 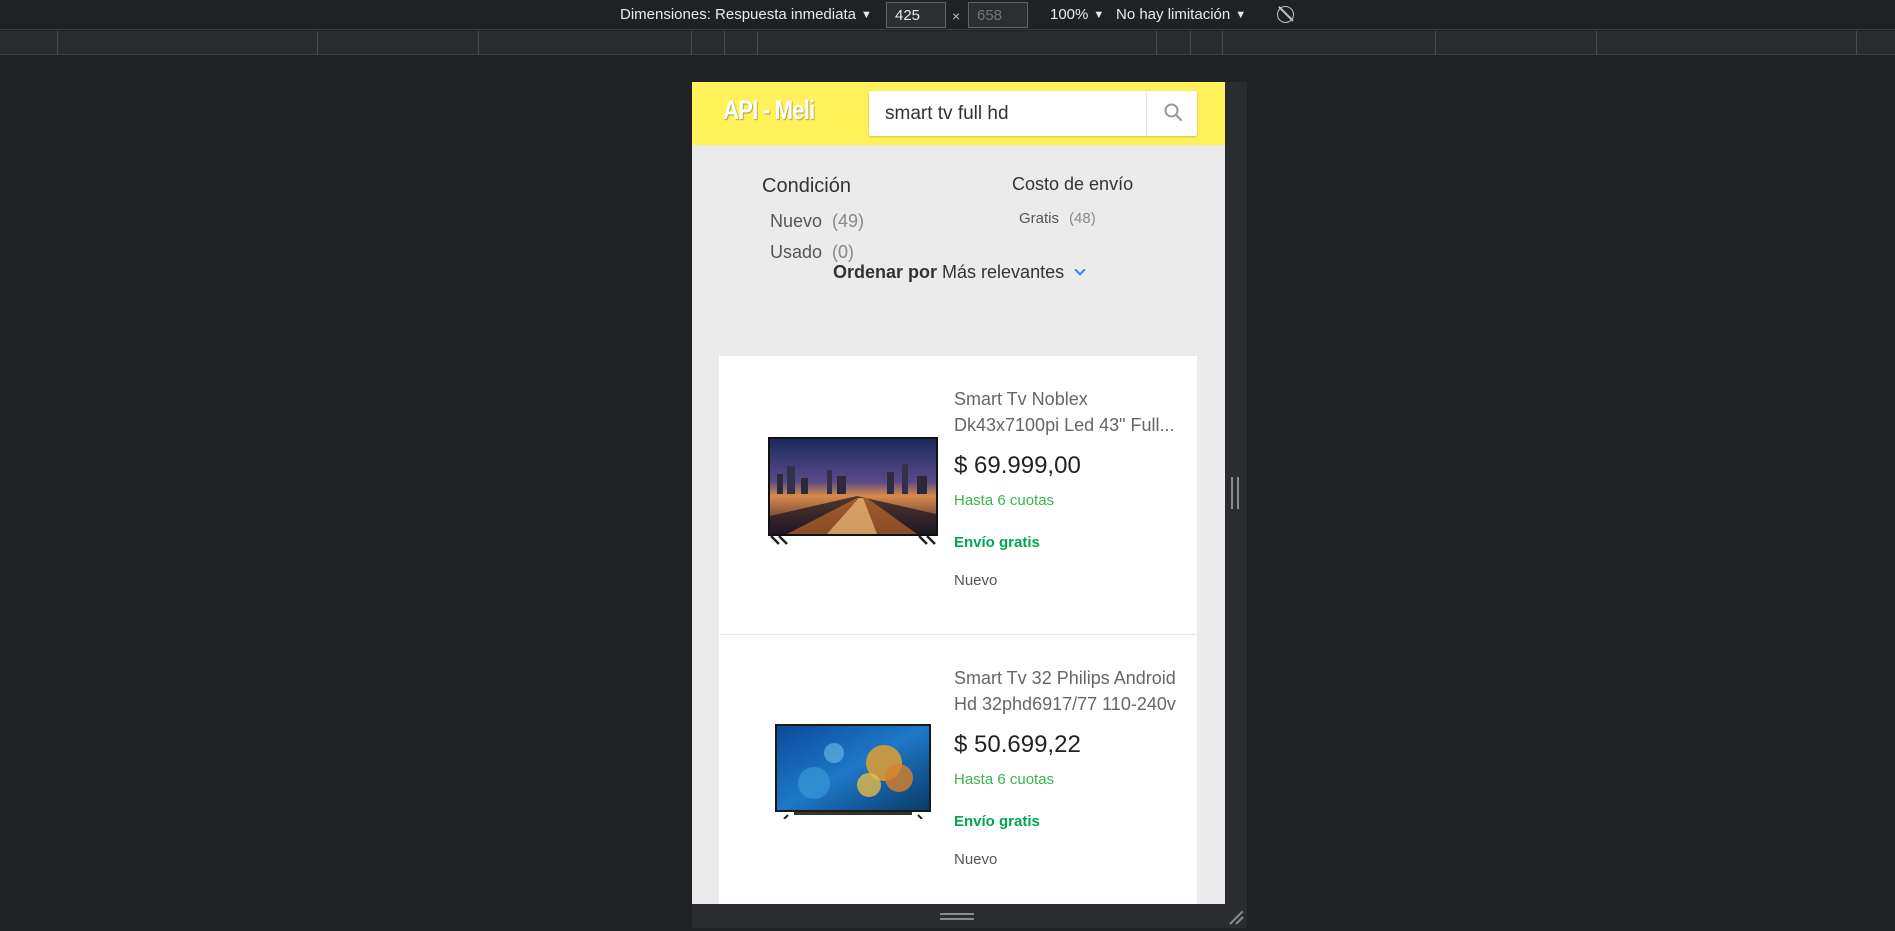 I want to click on horizontal-resize-handle, so click(x=1235, y=493).